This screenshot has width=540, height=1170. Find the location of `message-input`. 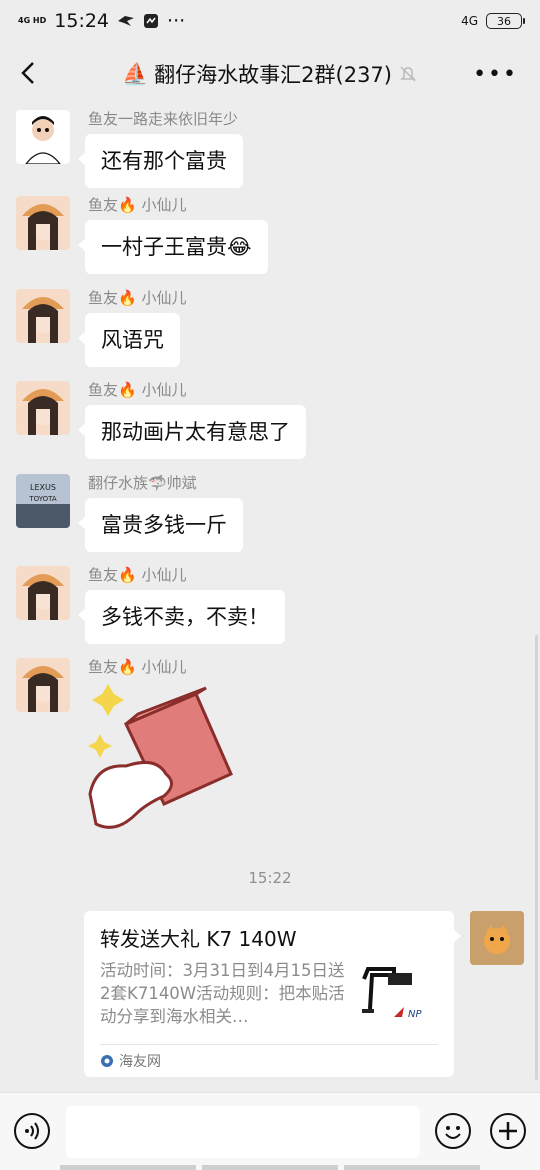

message-input is located at coordinates (243, 1132).